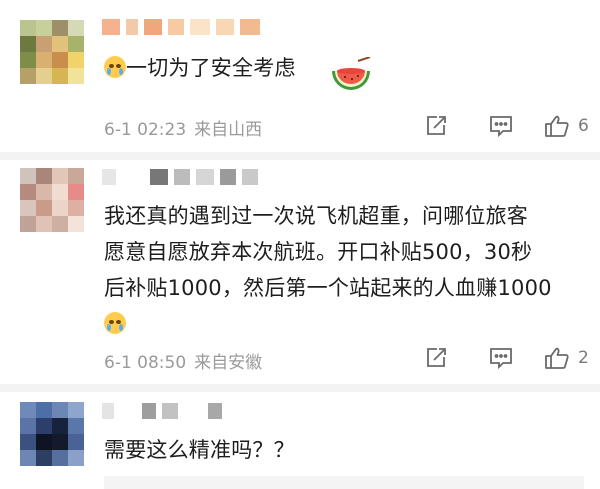 Image resolution: width=600 pixels, height=489 pixels. What do you see at coordinates (316, 216) in the screenshot?
I see `comment-text-line: 我还真的遇到过一次说飞机超重，问哪位旅客` at bounding box center [316, 216].